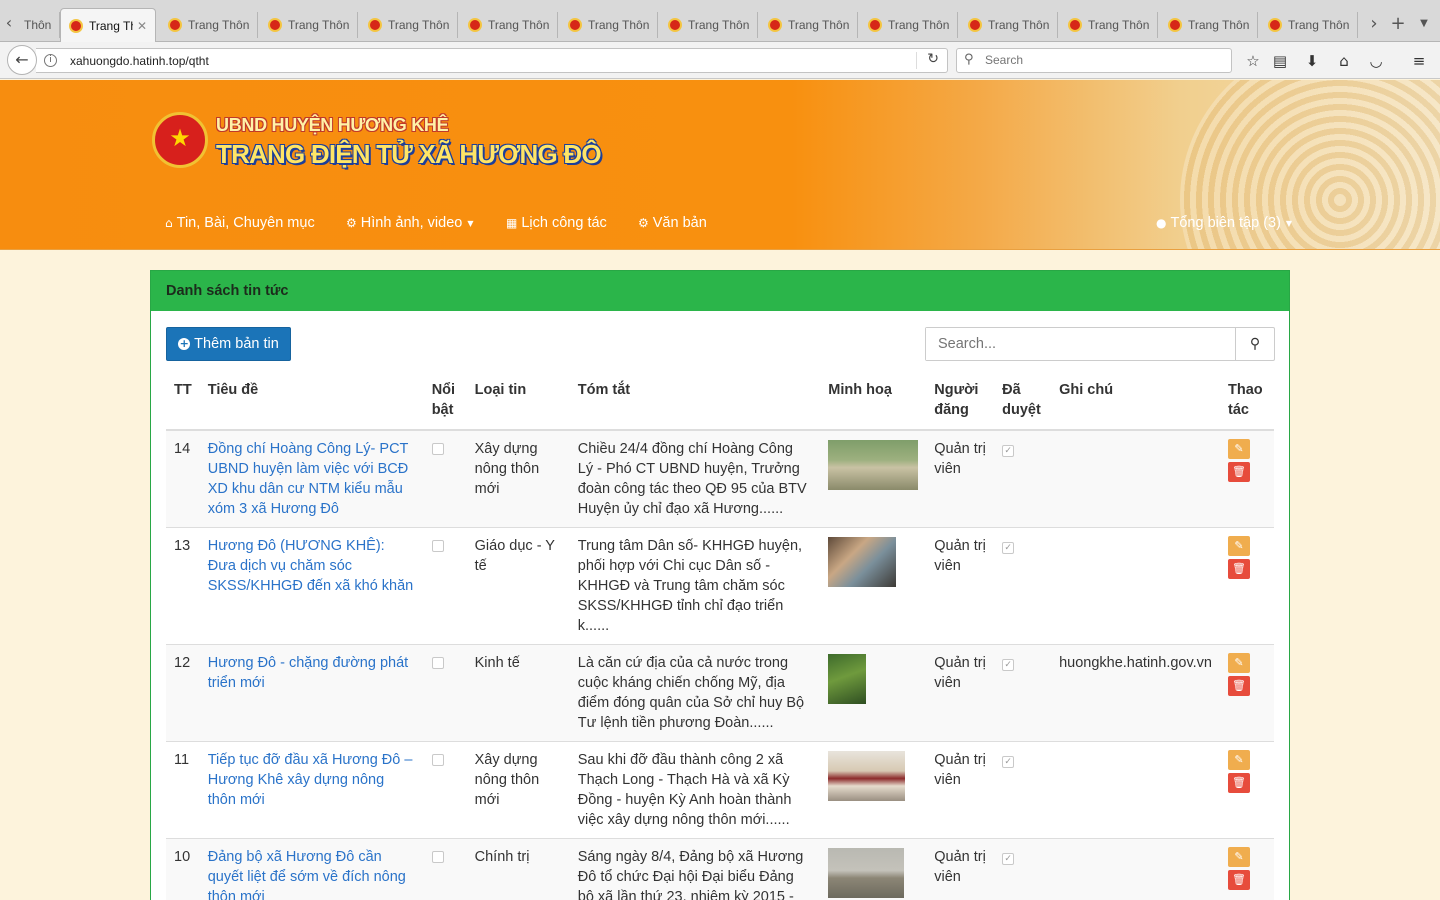 Image resolution: width=1440 pixels, height=900 pixels. I want to click on tab-title: Thôn, so click(38, 25).